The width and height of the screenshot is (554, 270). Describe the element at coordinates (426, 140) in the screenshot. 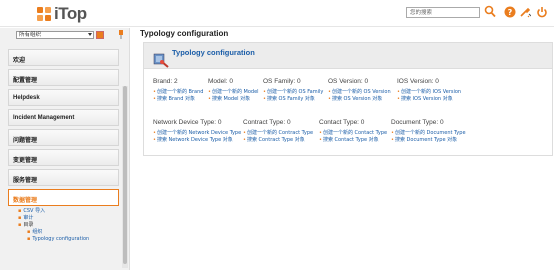

I see `search-document-type-link: 搜索 Document Type 对象` at that location.